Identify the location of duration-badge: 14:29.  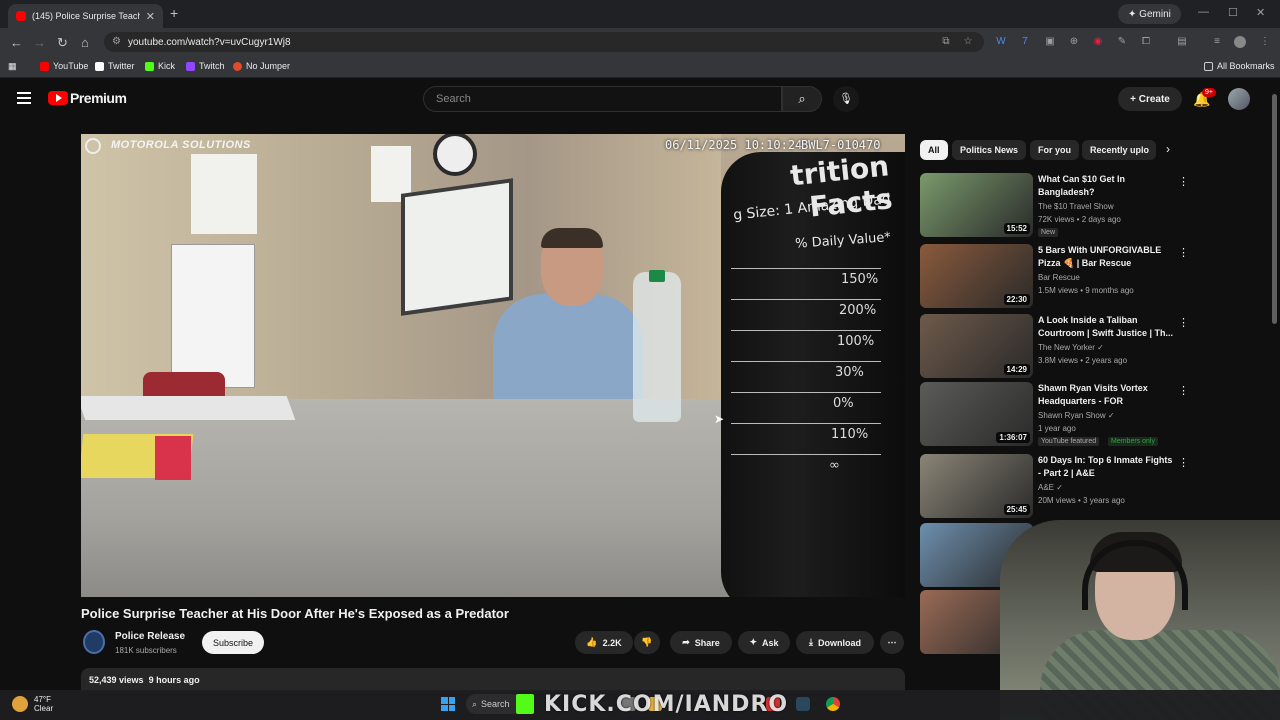
(1016, 369).